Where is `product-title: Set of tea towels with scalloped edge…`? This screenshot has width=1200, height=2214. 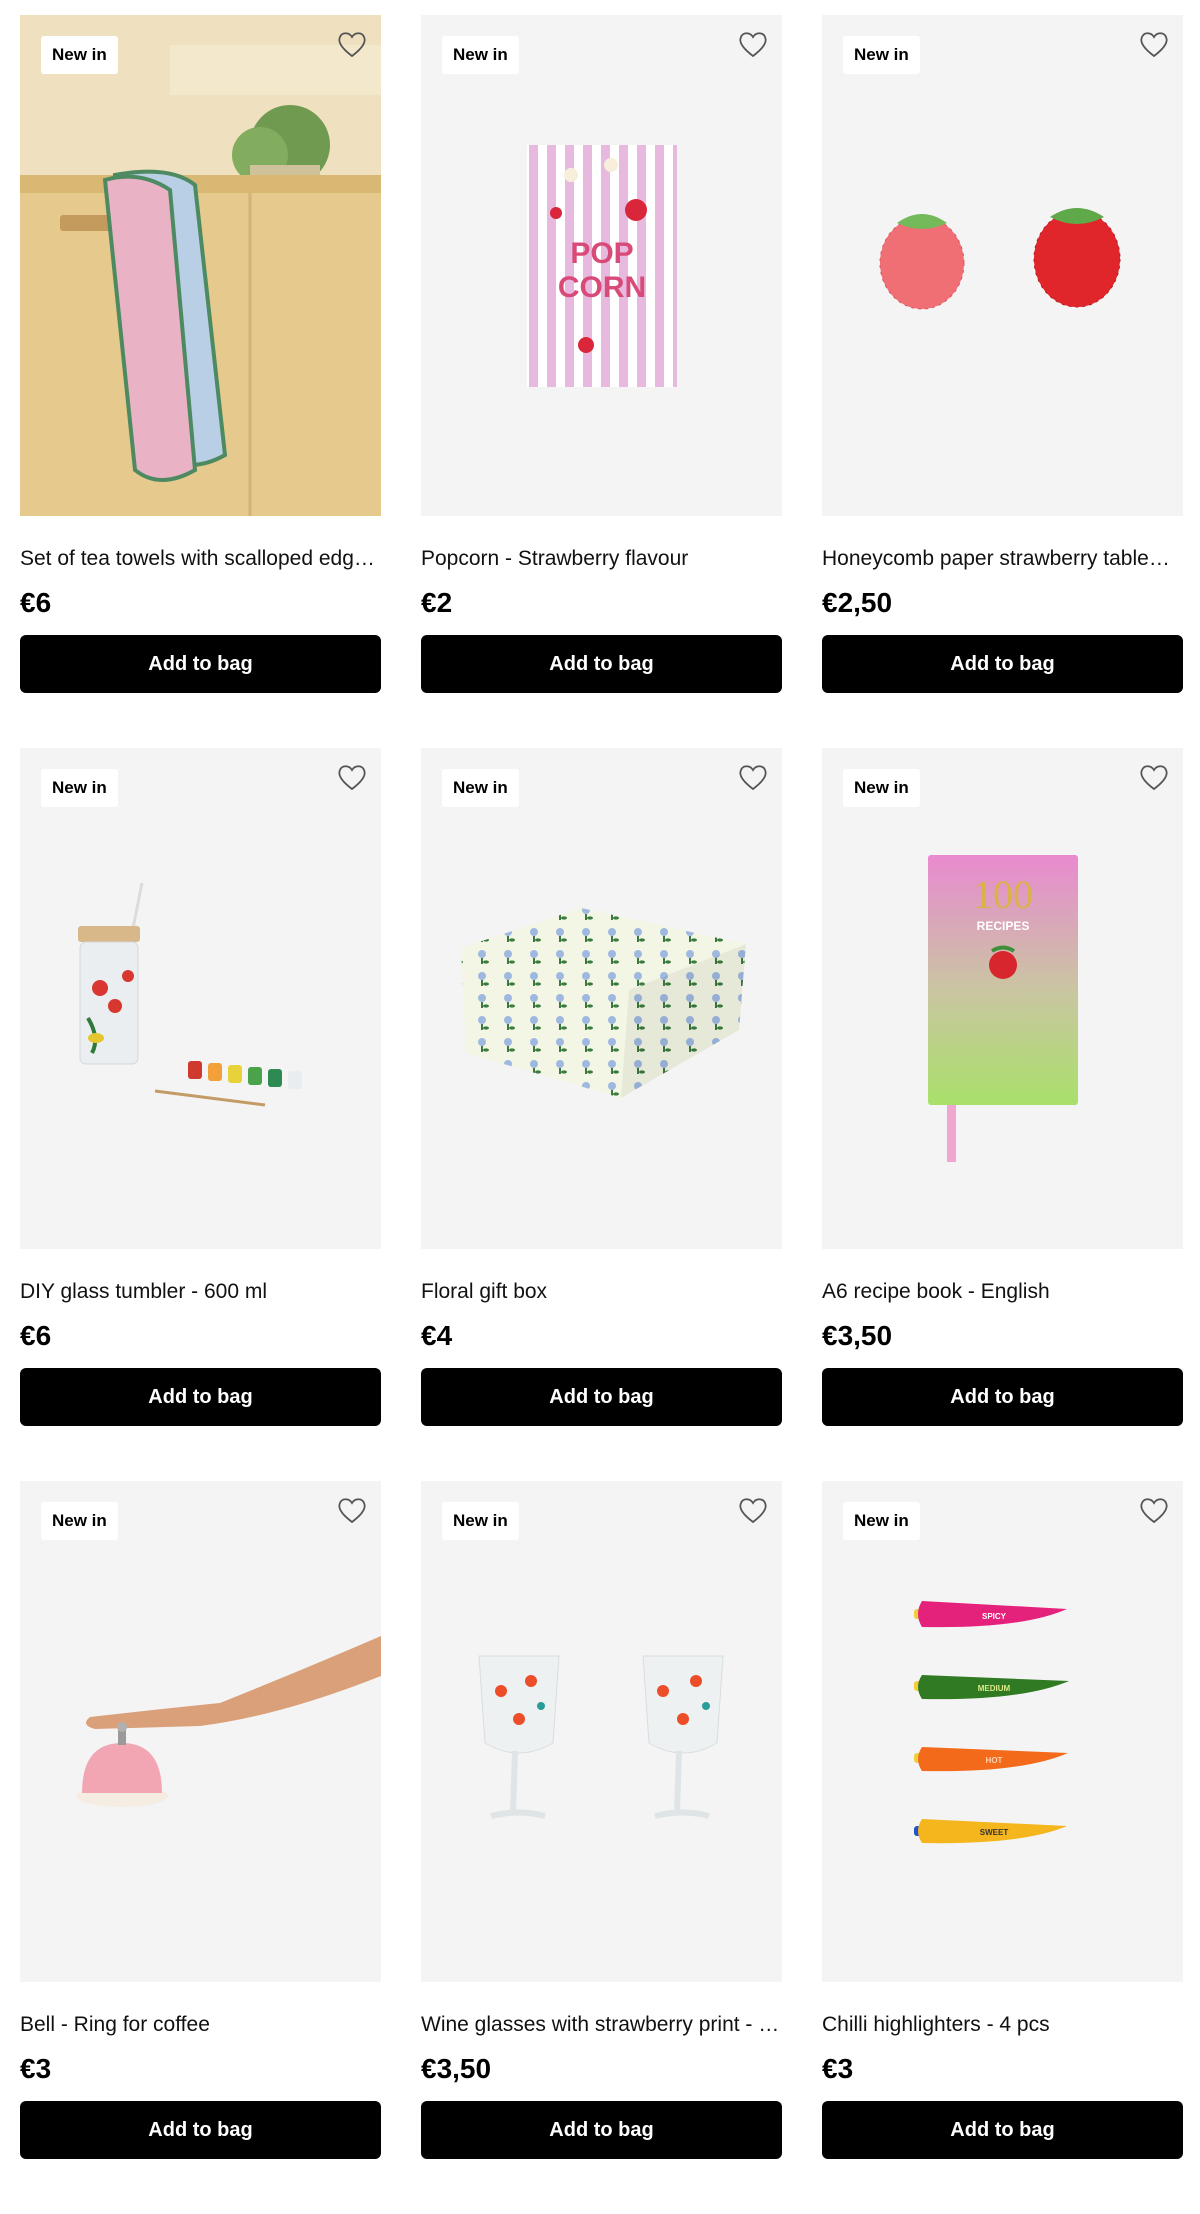 product-title: Set of tea towels with scalloped edge… is located at coordinates (200, 559).